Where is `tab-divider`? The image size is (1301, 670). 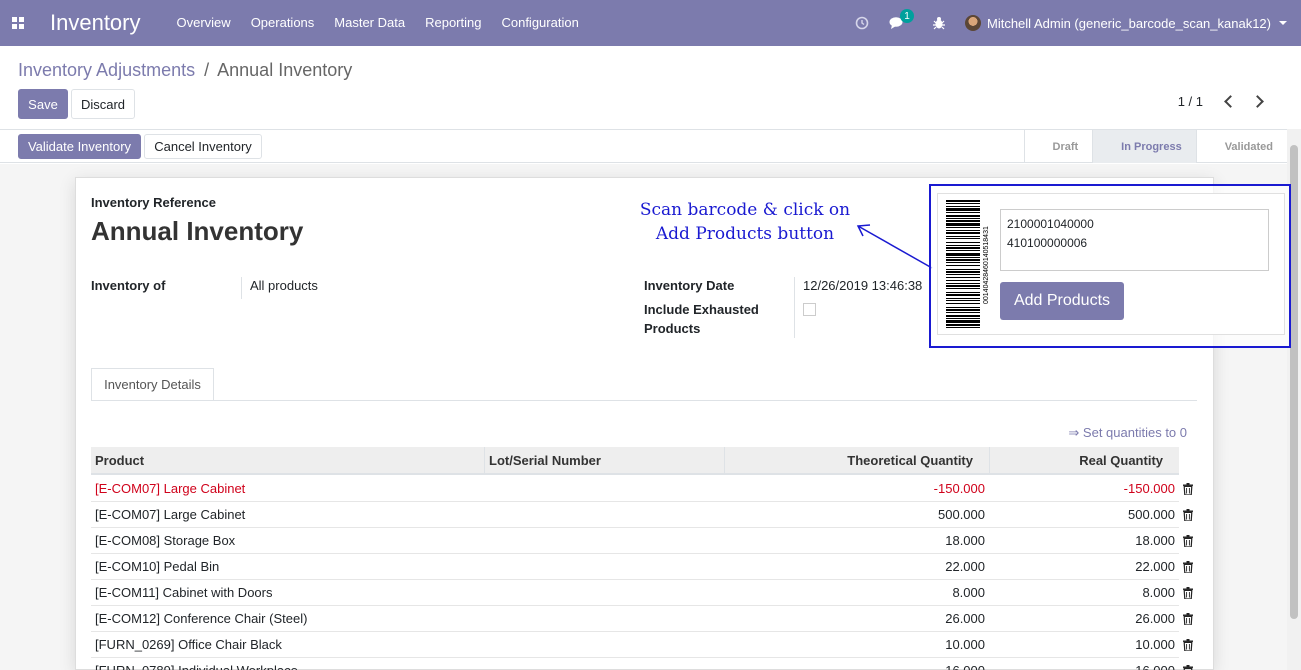
tab-divider is located at coordinates (644, 400).